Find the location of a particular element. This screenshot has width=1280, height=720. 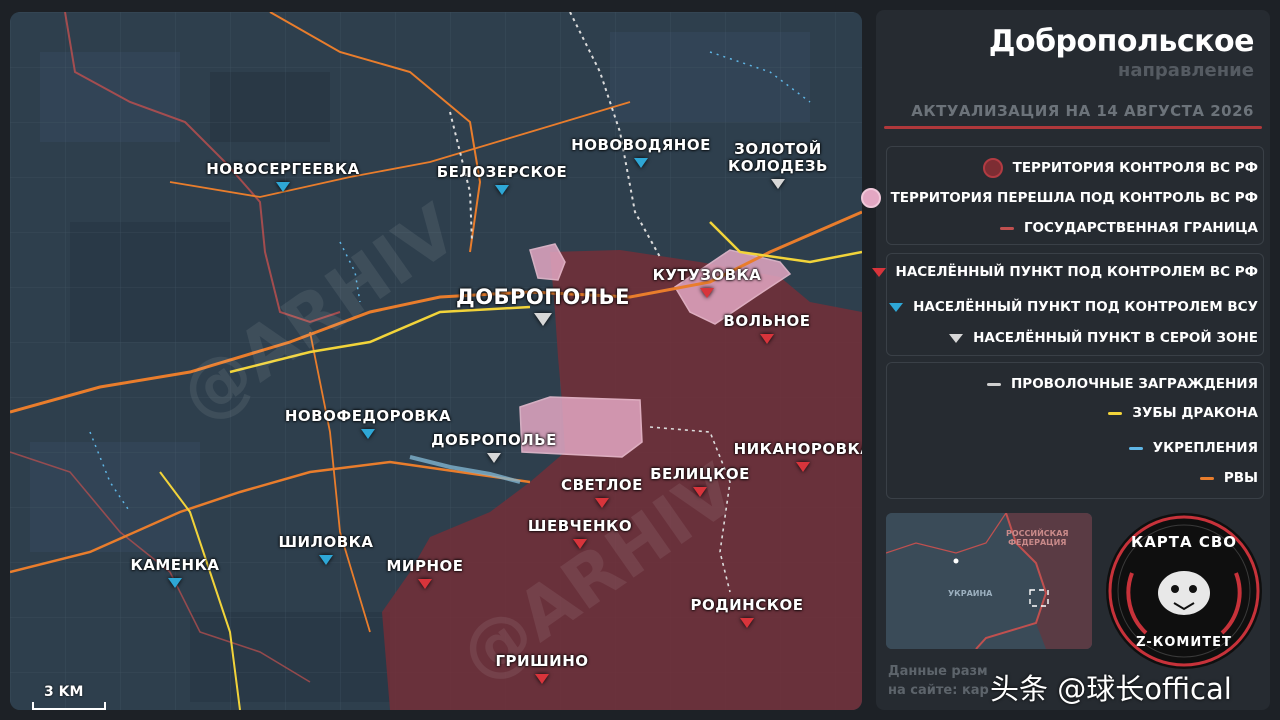

legend-label: ТЕРРИТОРИЯ КОНТРОЛЯ ВС РФ is located at coordinates (1135, 168).